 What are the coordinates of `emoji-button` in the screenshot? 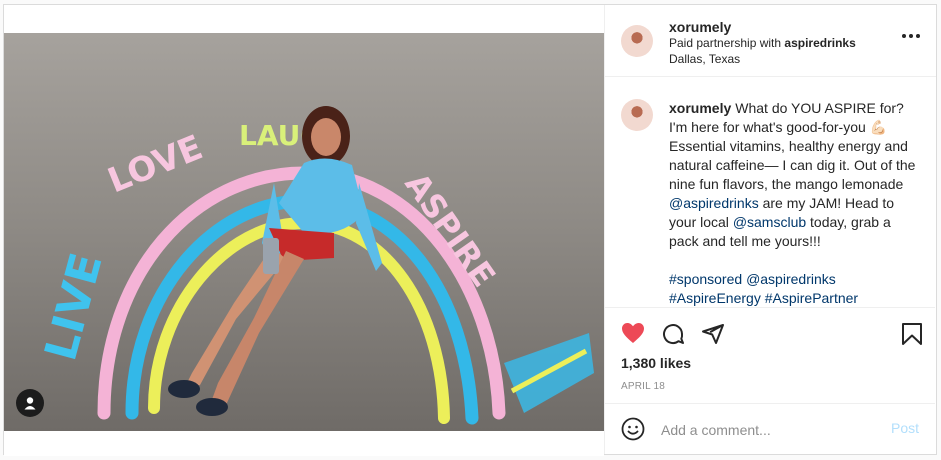 It's located at (633, 431).